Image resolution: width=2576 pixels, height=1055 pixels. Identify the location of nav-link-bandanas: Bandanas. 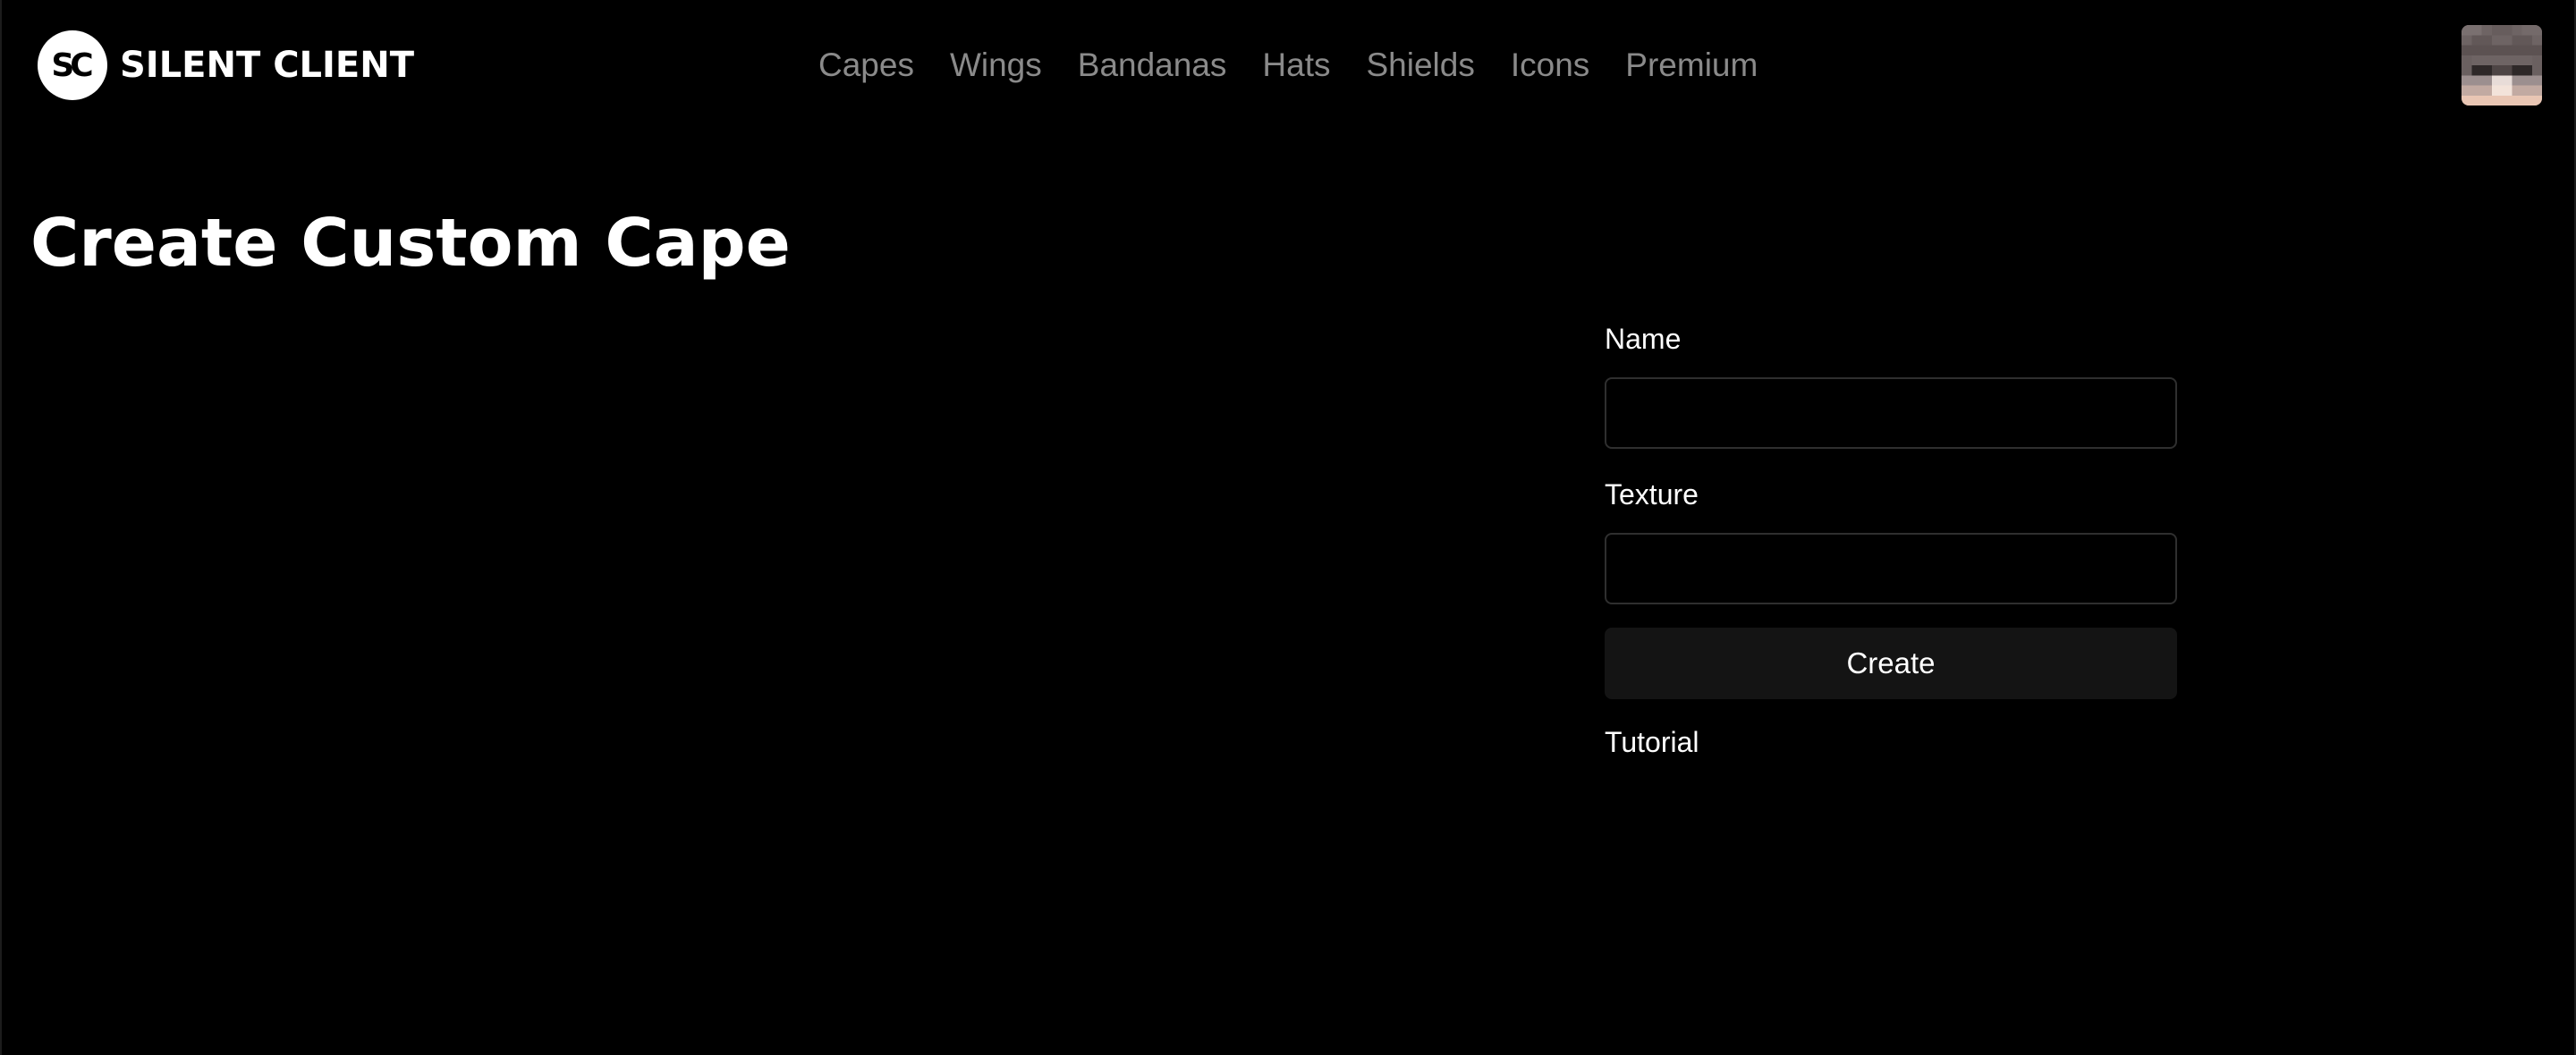
(1152, 65).